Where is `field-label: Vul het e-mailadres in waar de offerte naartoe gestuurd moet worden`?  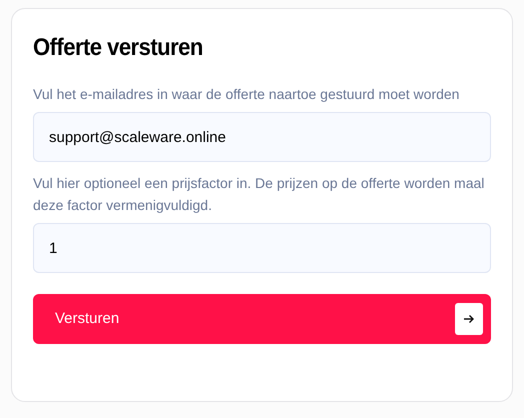
field-label: Vul het e-mailadres in waar de offerte naartoe gestuurd moet worden is located at coordinates (246, 94).